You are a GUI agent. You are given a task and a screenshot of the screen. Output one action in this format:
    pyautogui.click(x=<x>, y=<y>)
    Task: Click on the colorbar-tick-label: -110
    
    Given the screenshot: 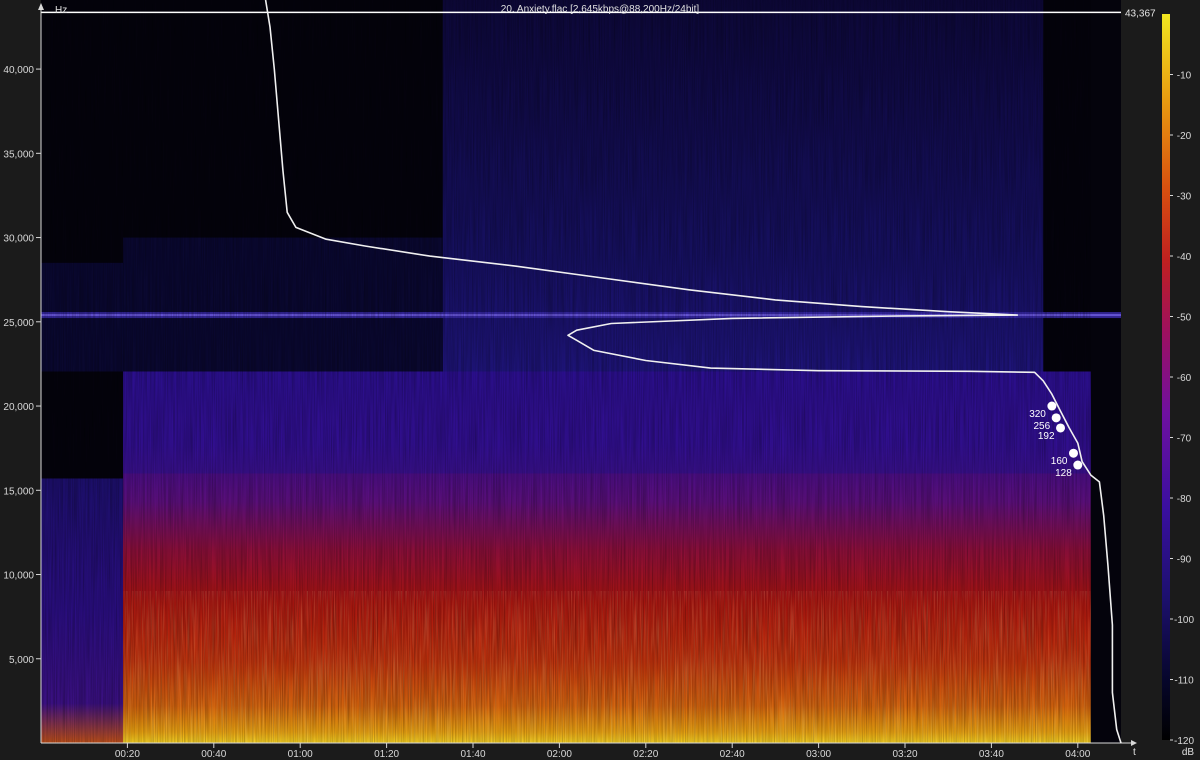 What is the action you would take?
    pyautogui.click(x=1184, y=681)
    